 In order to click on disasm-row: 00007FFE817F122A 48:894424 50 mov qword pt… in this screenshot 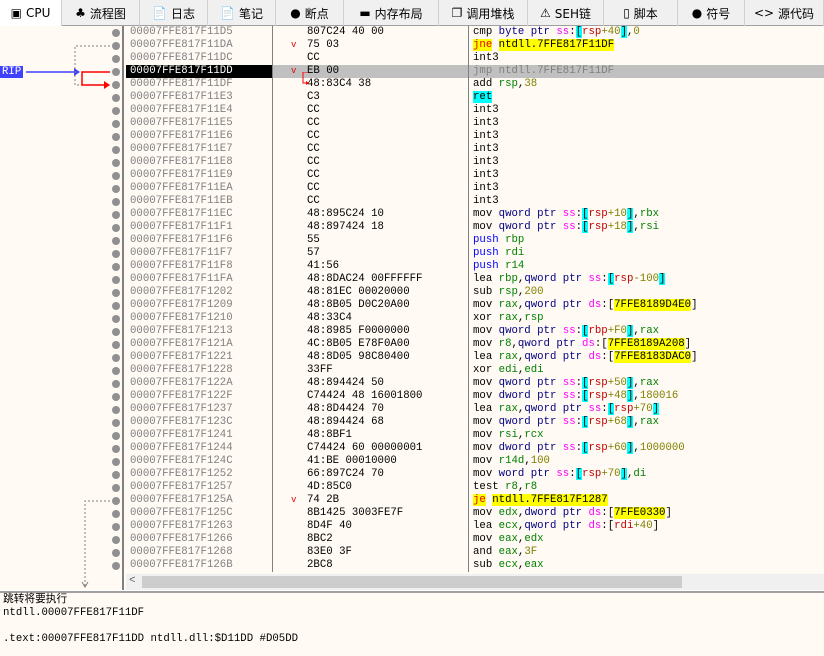, I will do `click(475, 383)`.